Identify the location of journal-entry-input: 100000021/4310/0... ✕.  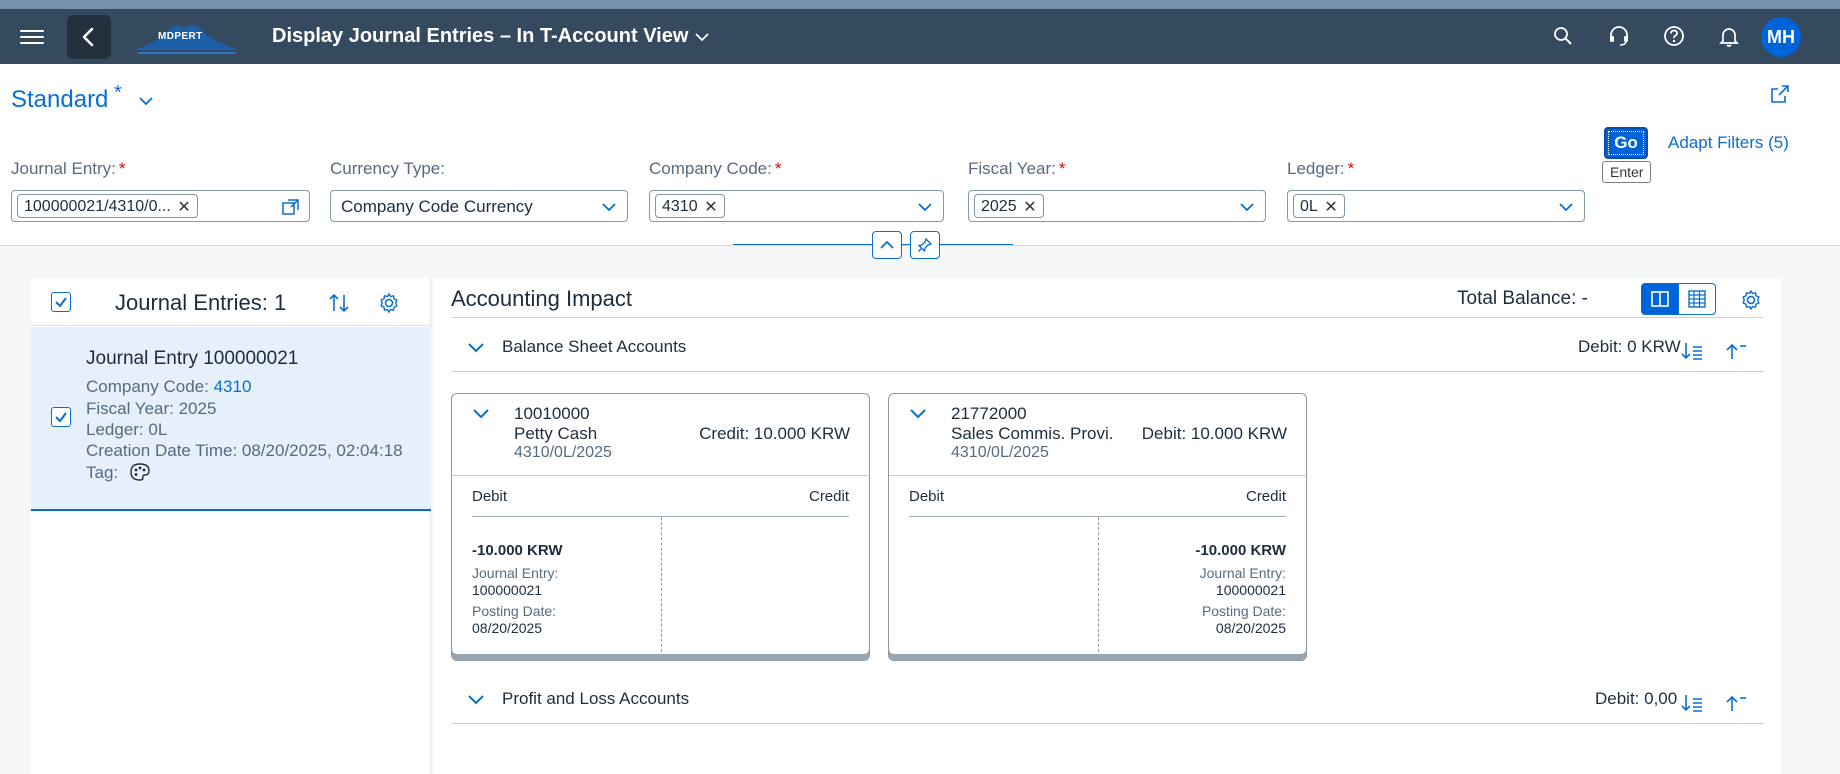
(160, 206).